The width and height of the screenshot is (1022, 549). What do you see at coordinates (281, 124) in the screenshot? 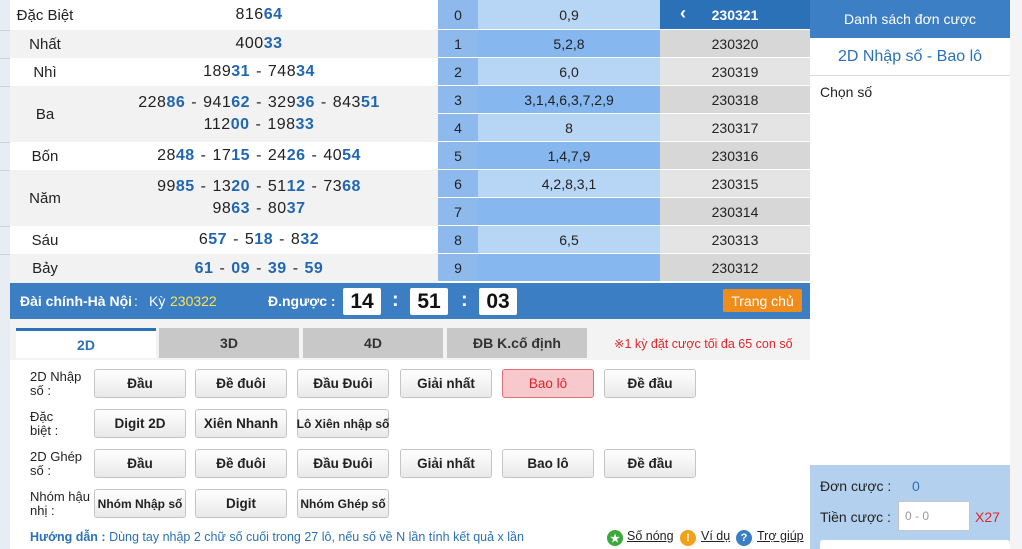
I see `number-head: 198` at bounding box center [281, 124].